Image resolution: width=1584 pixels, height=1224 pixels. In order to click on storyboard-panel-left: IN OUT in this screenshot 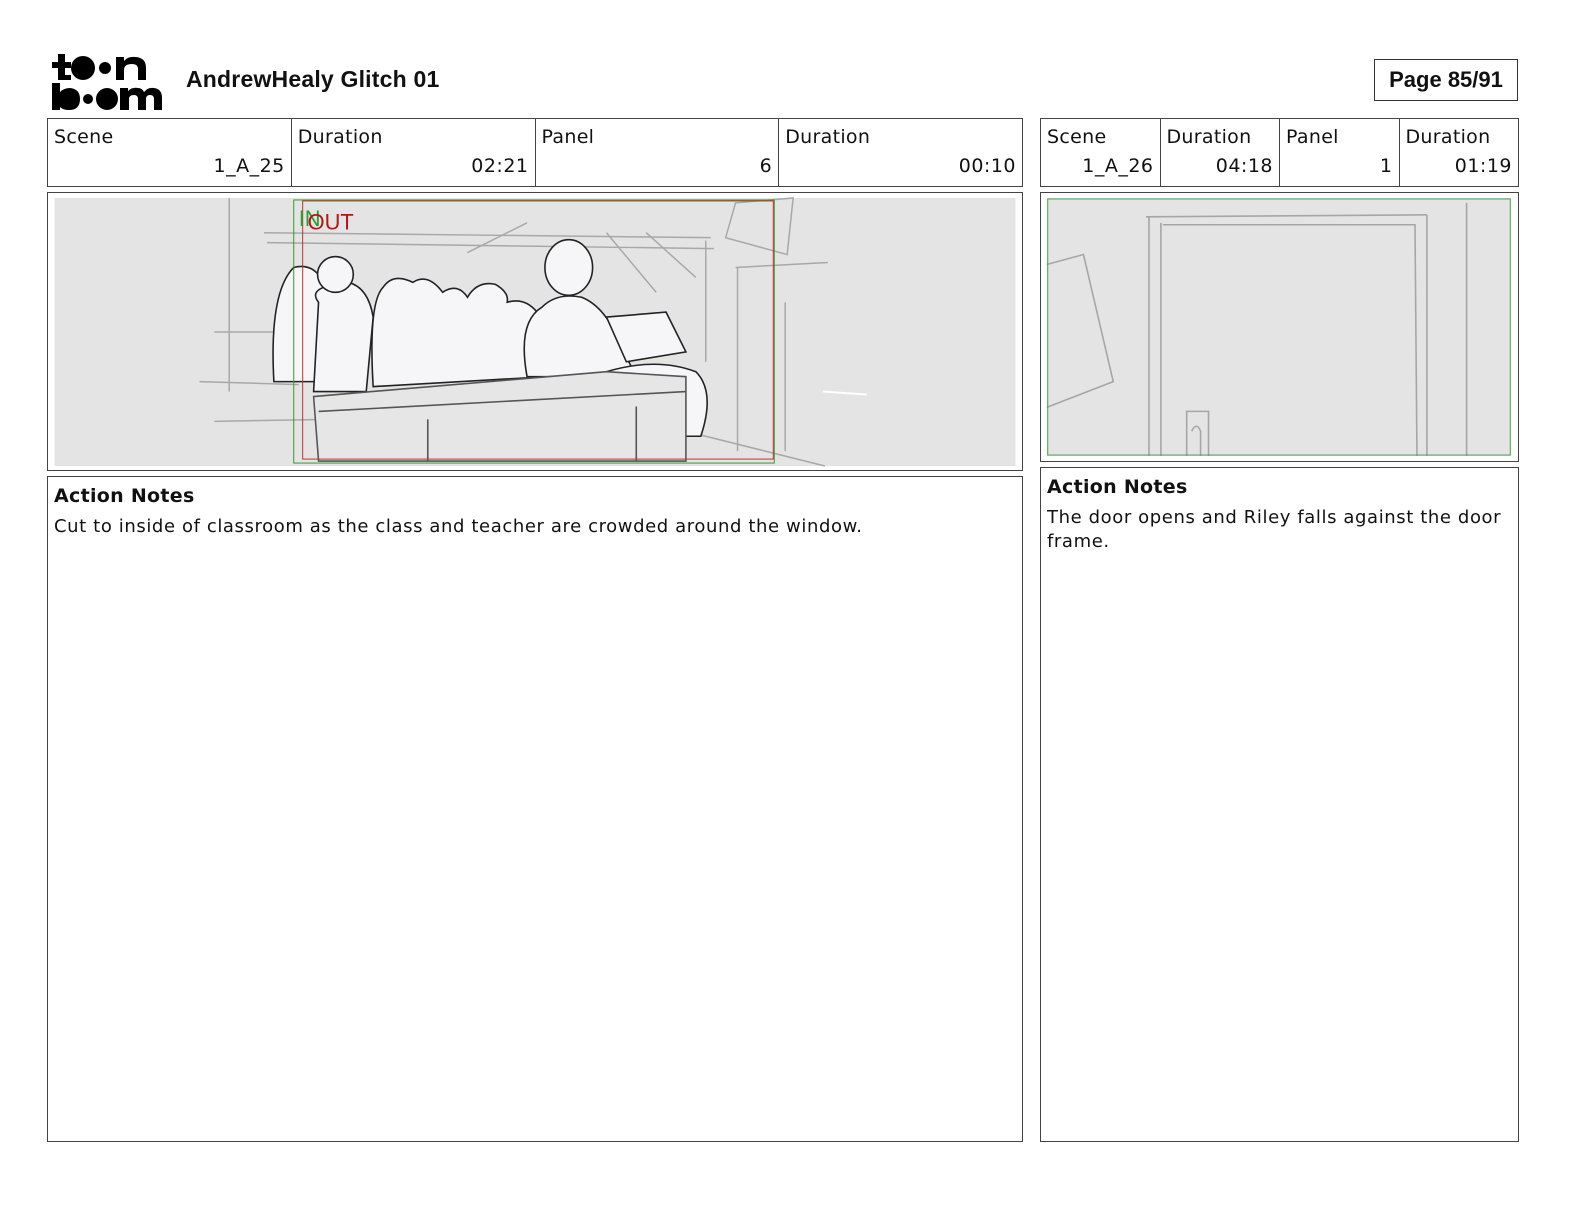, I will do `click(535, 331)`.